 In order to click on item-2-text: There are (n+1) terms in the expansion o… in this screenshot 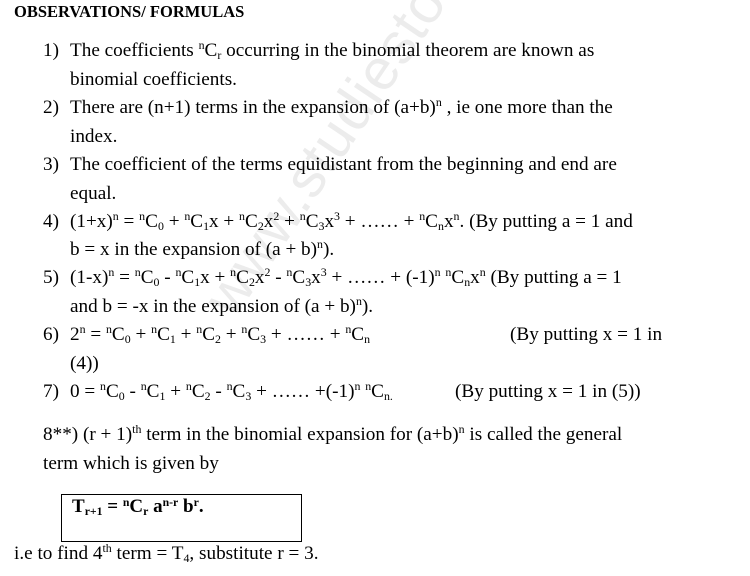, I will do `click(341, 106)`.